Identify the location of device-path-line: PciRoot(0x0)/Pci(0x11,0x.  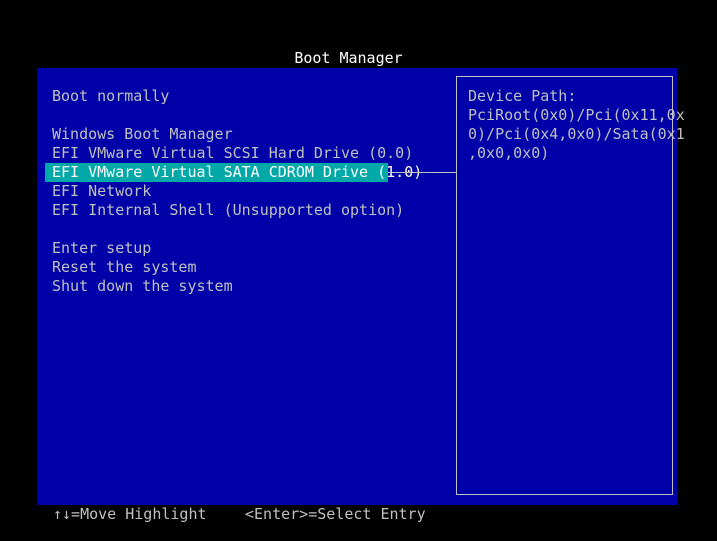
(576, 115).